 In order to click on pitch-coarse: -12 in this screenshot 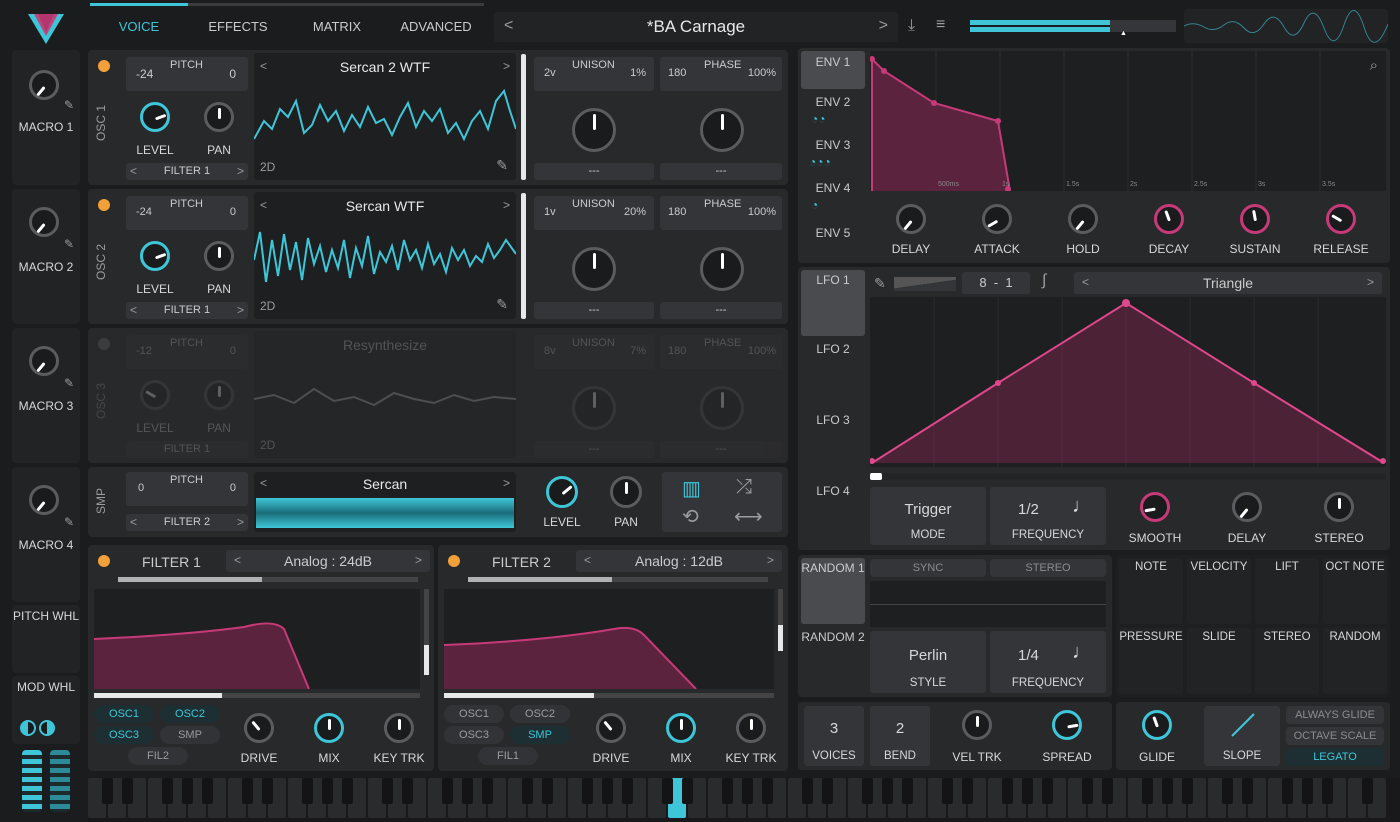, I will do `click(144, 351)`.